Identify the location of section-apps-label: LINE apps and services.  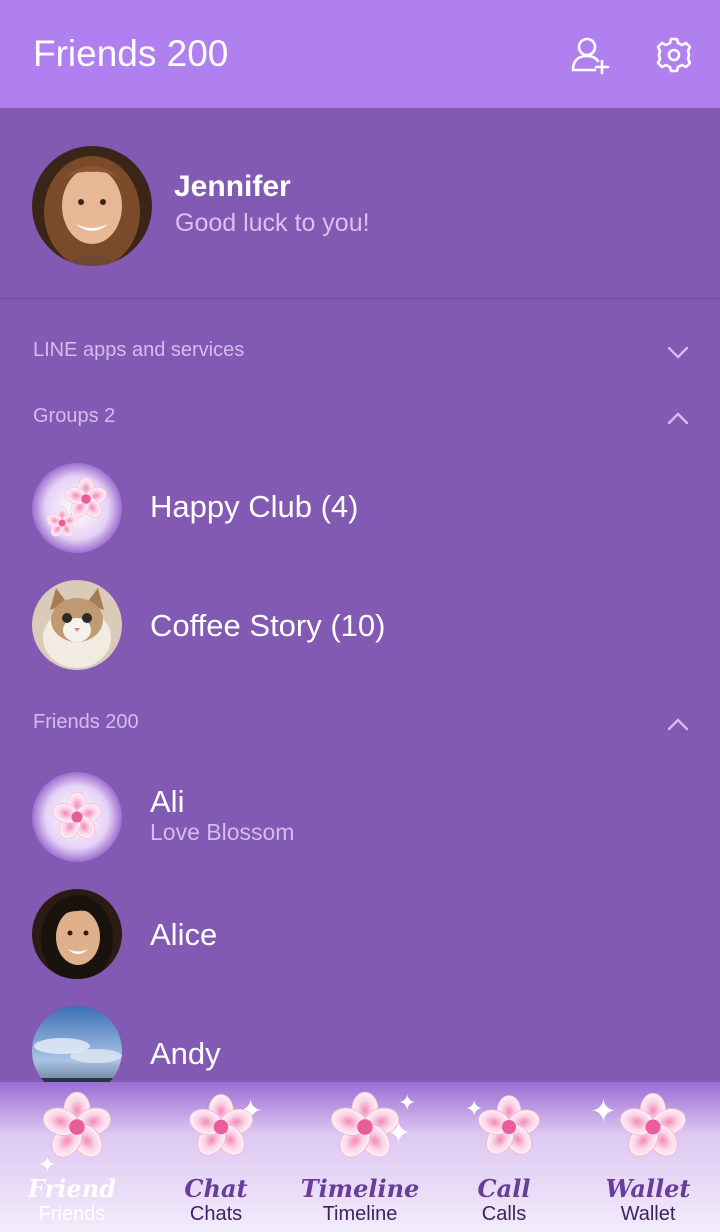
(138, 350).